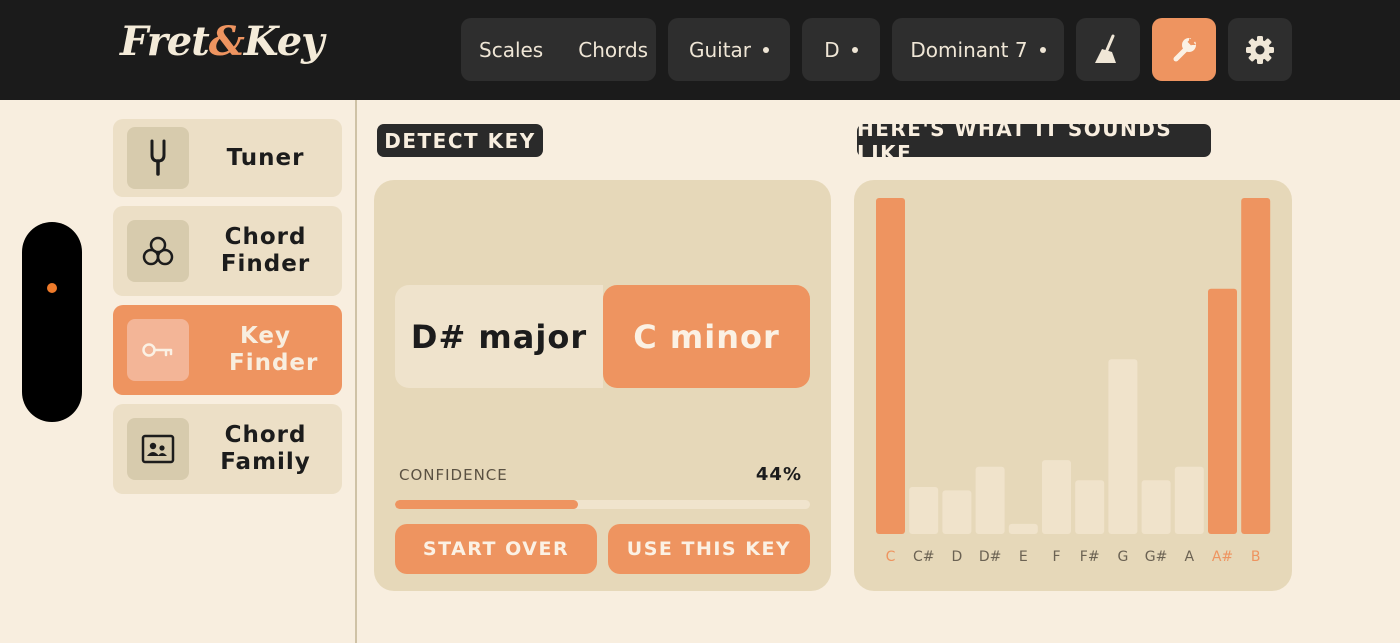 This screenshot has width=1400, height=643. I want to click on use-this-key-button: USE THIS KEY, so click(709, 549).